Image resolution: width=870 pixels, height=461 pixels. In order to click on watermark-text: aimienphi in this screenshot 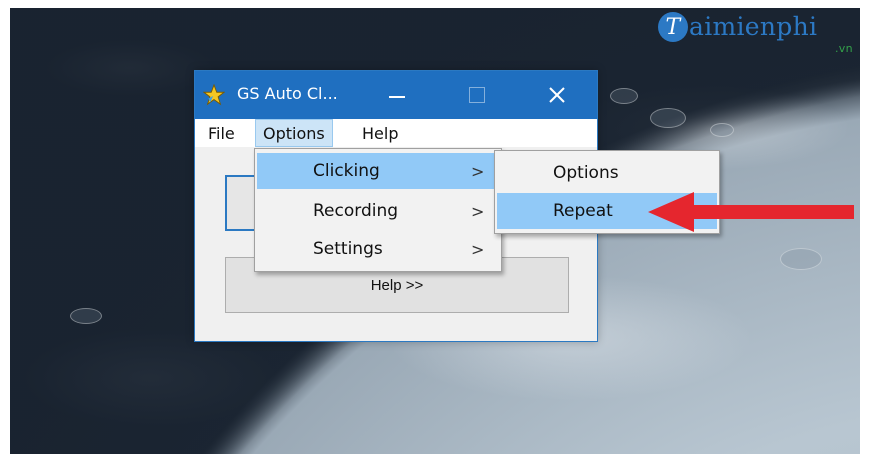, I will do `click(753, 26)`.